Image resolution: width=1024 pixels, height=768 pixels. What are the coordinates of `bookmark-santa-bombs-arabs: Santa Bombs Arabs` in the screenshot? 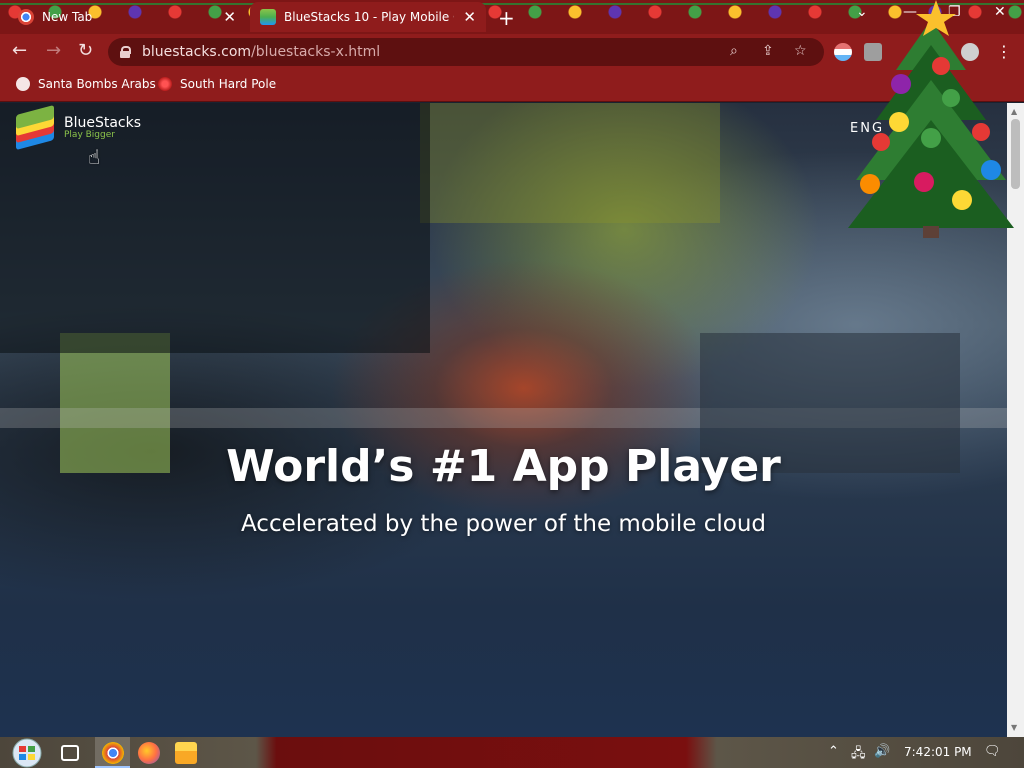 It's located at (86, 84).